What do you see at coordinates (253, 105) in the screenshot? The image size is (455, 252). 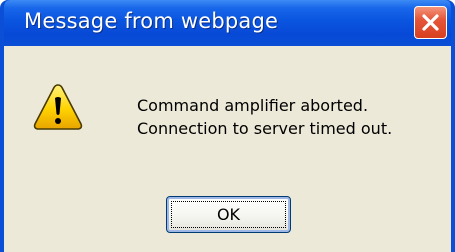 I see `message-line: Command amplifier aborted.` at bounding box center [253, 105].